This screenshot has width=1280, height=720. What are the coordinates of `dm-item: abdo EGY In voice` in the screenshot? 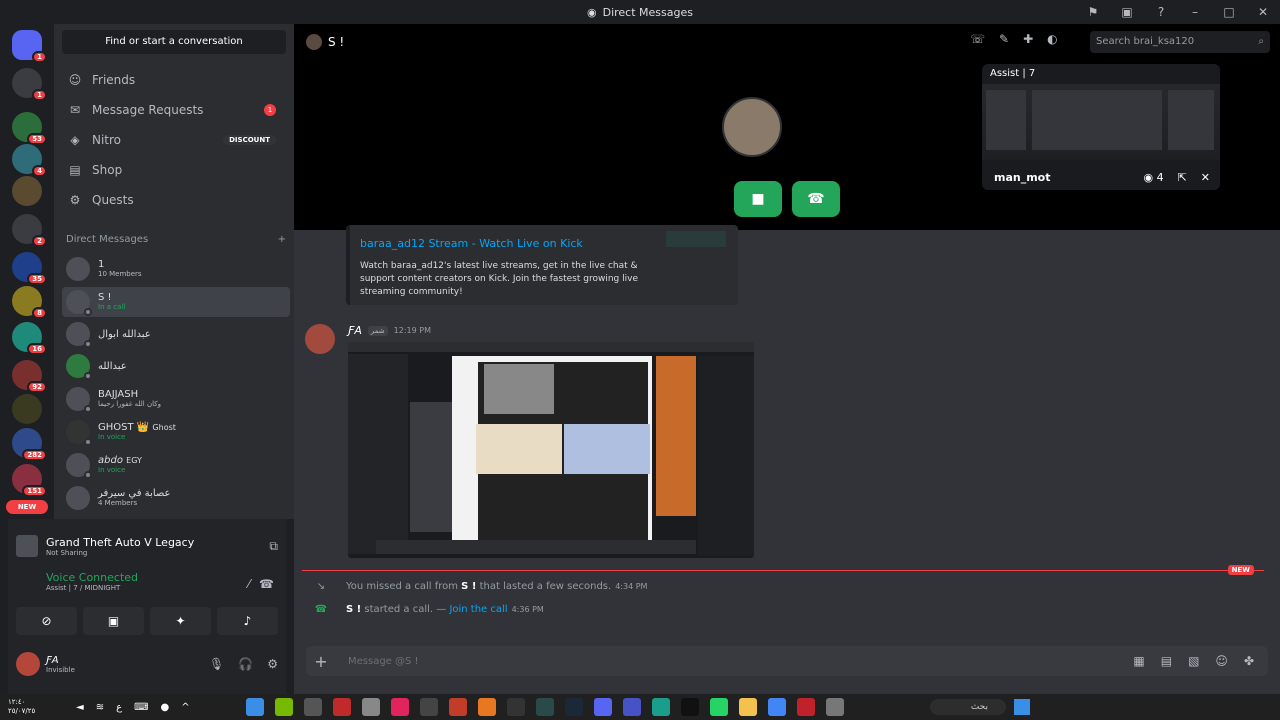 It's located at (176, 465).